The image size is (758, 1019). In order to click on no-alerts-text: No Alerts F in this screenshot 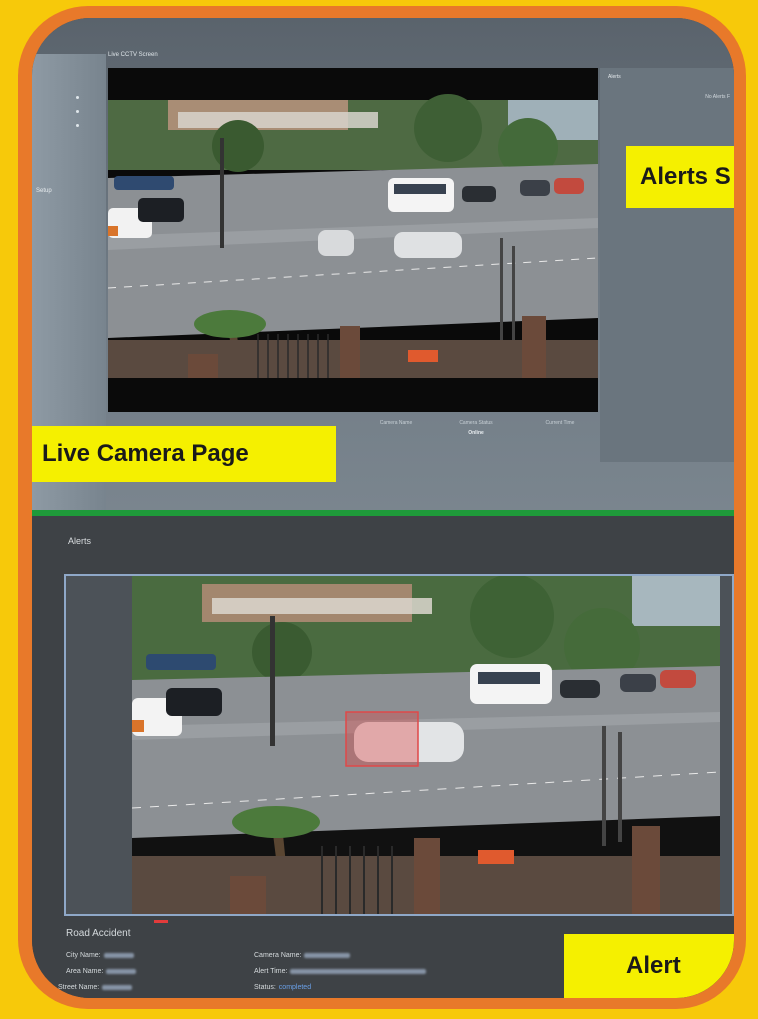, I will do `click(717, 97)`.